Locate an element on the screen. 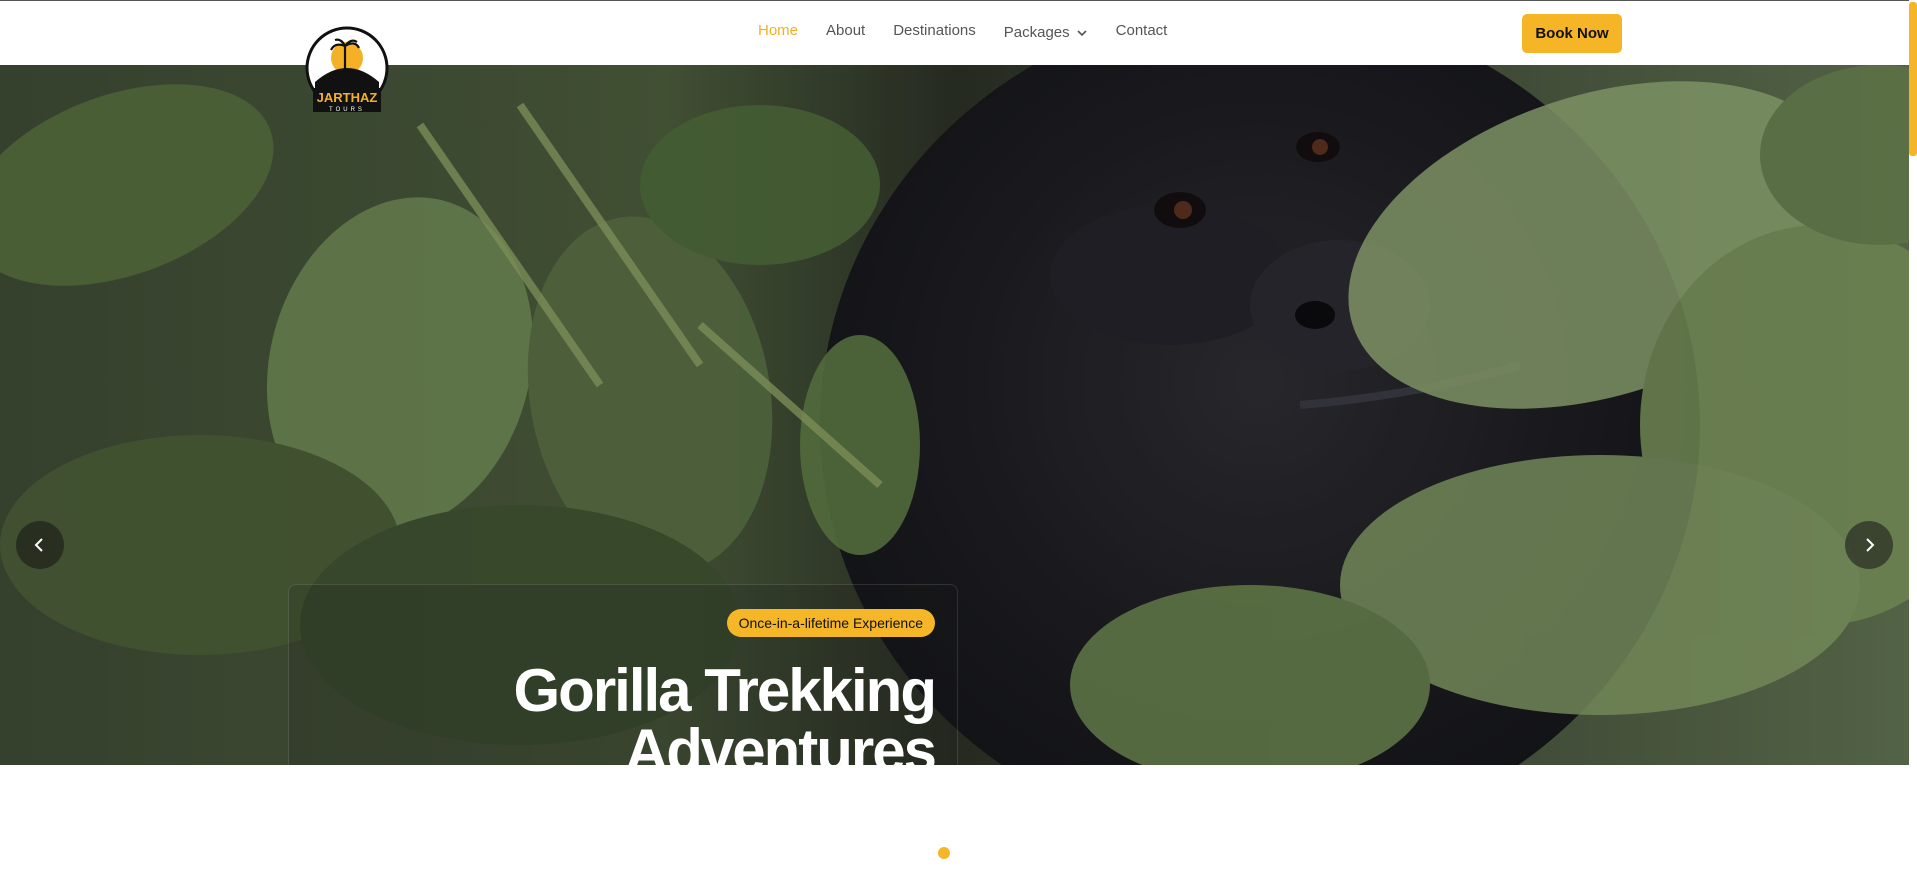 Image resolution: width=1917 pixels, height=876 pixels. hero-title: Gorilla Trekking Adventures is located at coordinates (725, 711).